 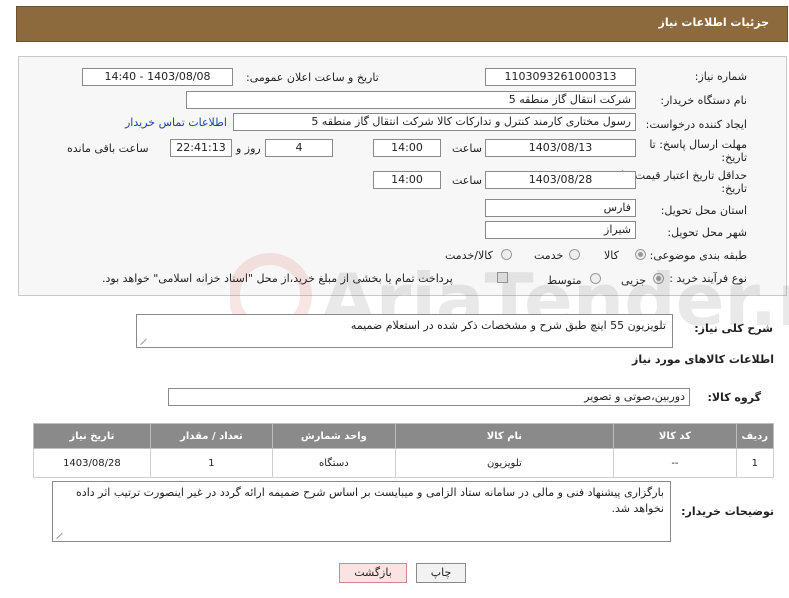 What do you see at coordinates (407, 148) in the screenshot?
I see `deadline-time-field: 14:00` at bounding box center [407, 148].